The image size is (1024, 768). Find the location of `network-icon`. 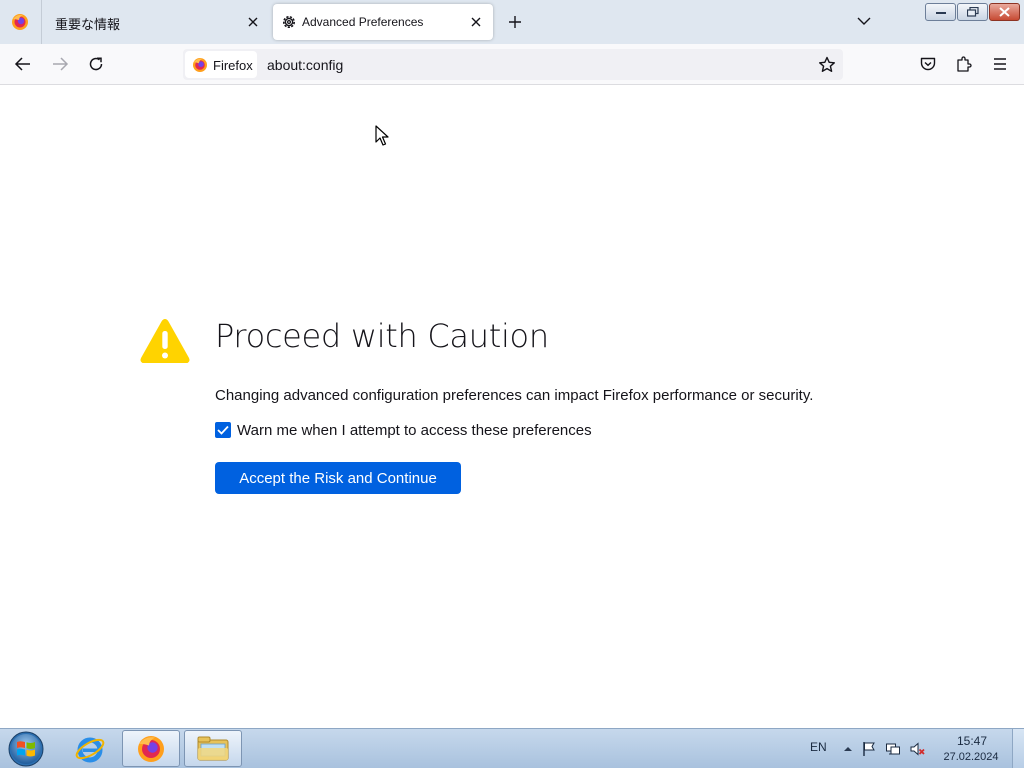

network-icon is located at coordinates (893, 749).